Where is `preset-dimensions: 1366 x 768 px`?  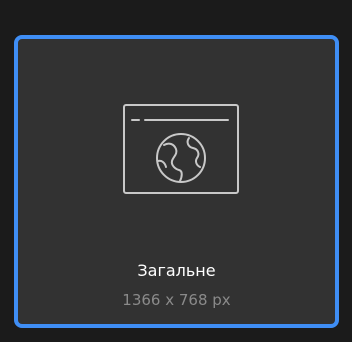 preset-dimensions: 1366 x 768 px is located at coordinates (176, 300).